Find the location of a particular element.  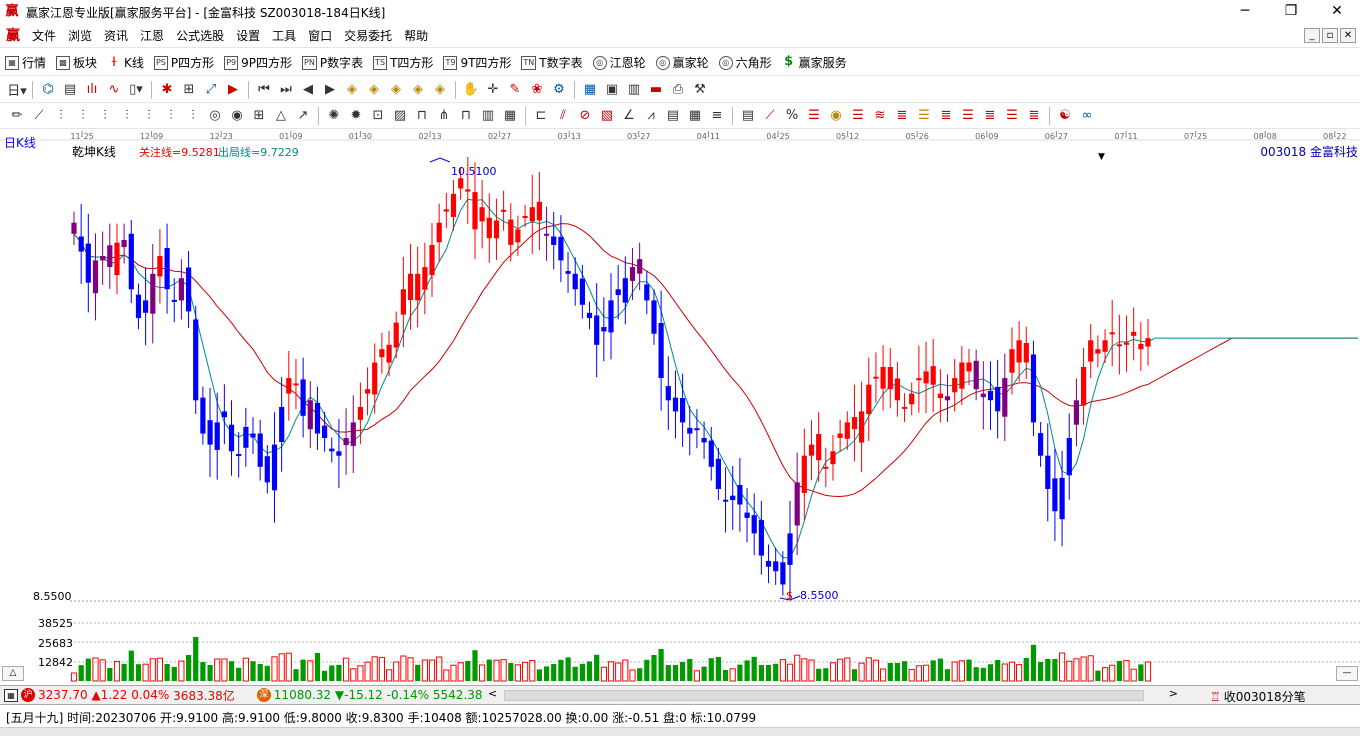

level9-icon: ☰ is located at coordinates (1012, 116).